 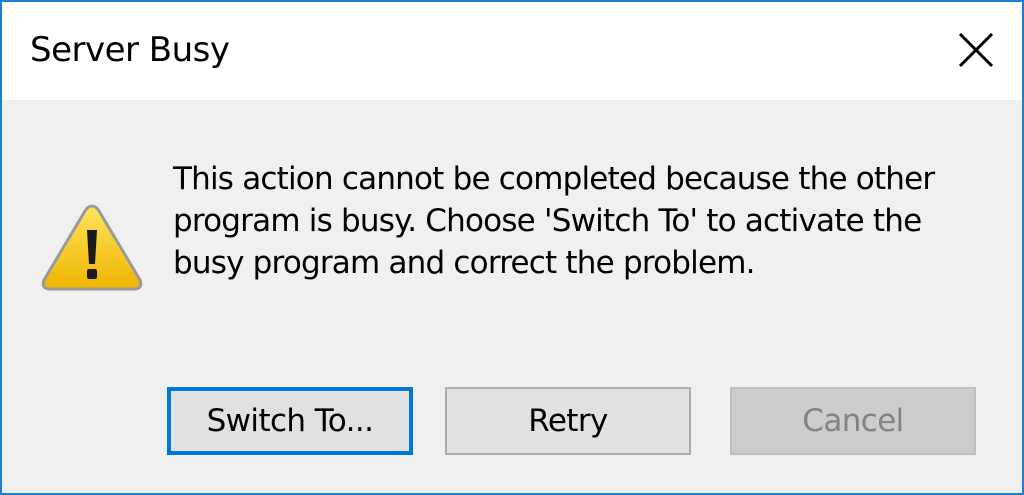 I want to click on close-icon, so click(x=976, y=50).